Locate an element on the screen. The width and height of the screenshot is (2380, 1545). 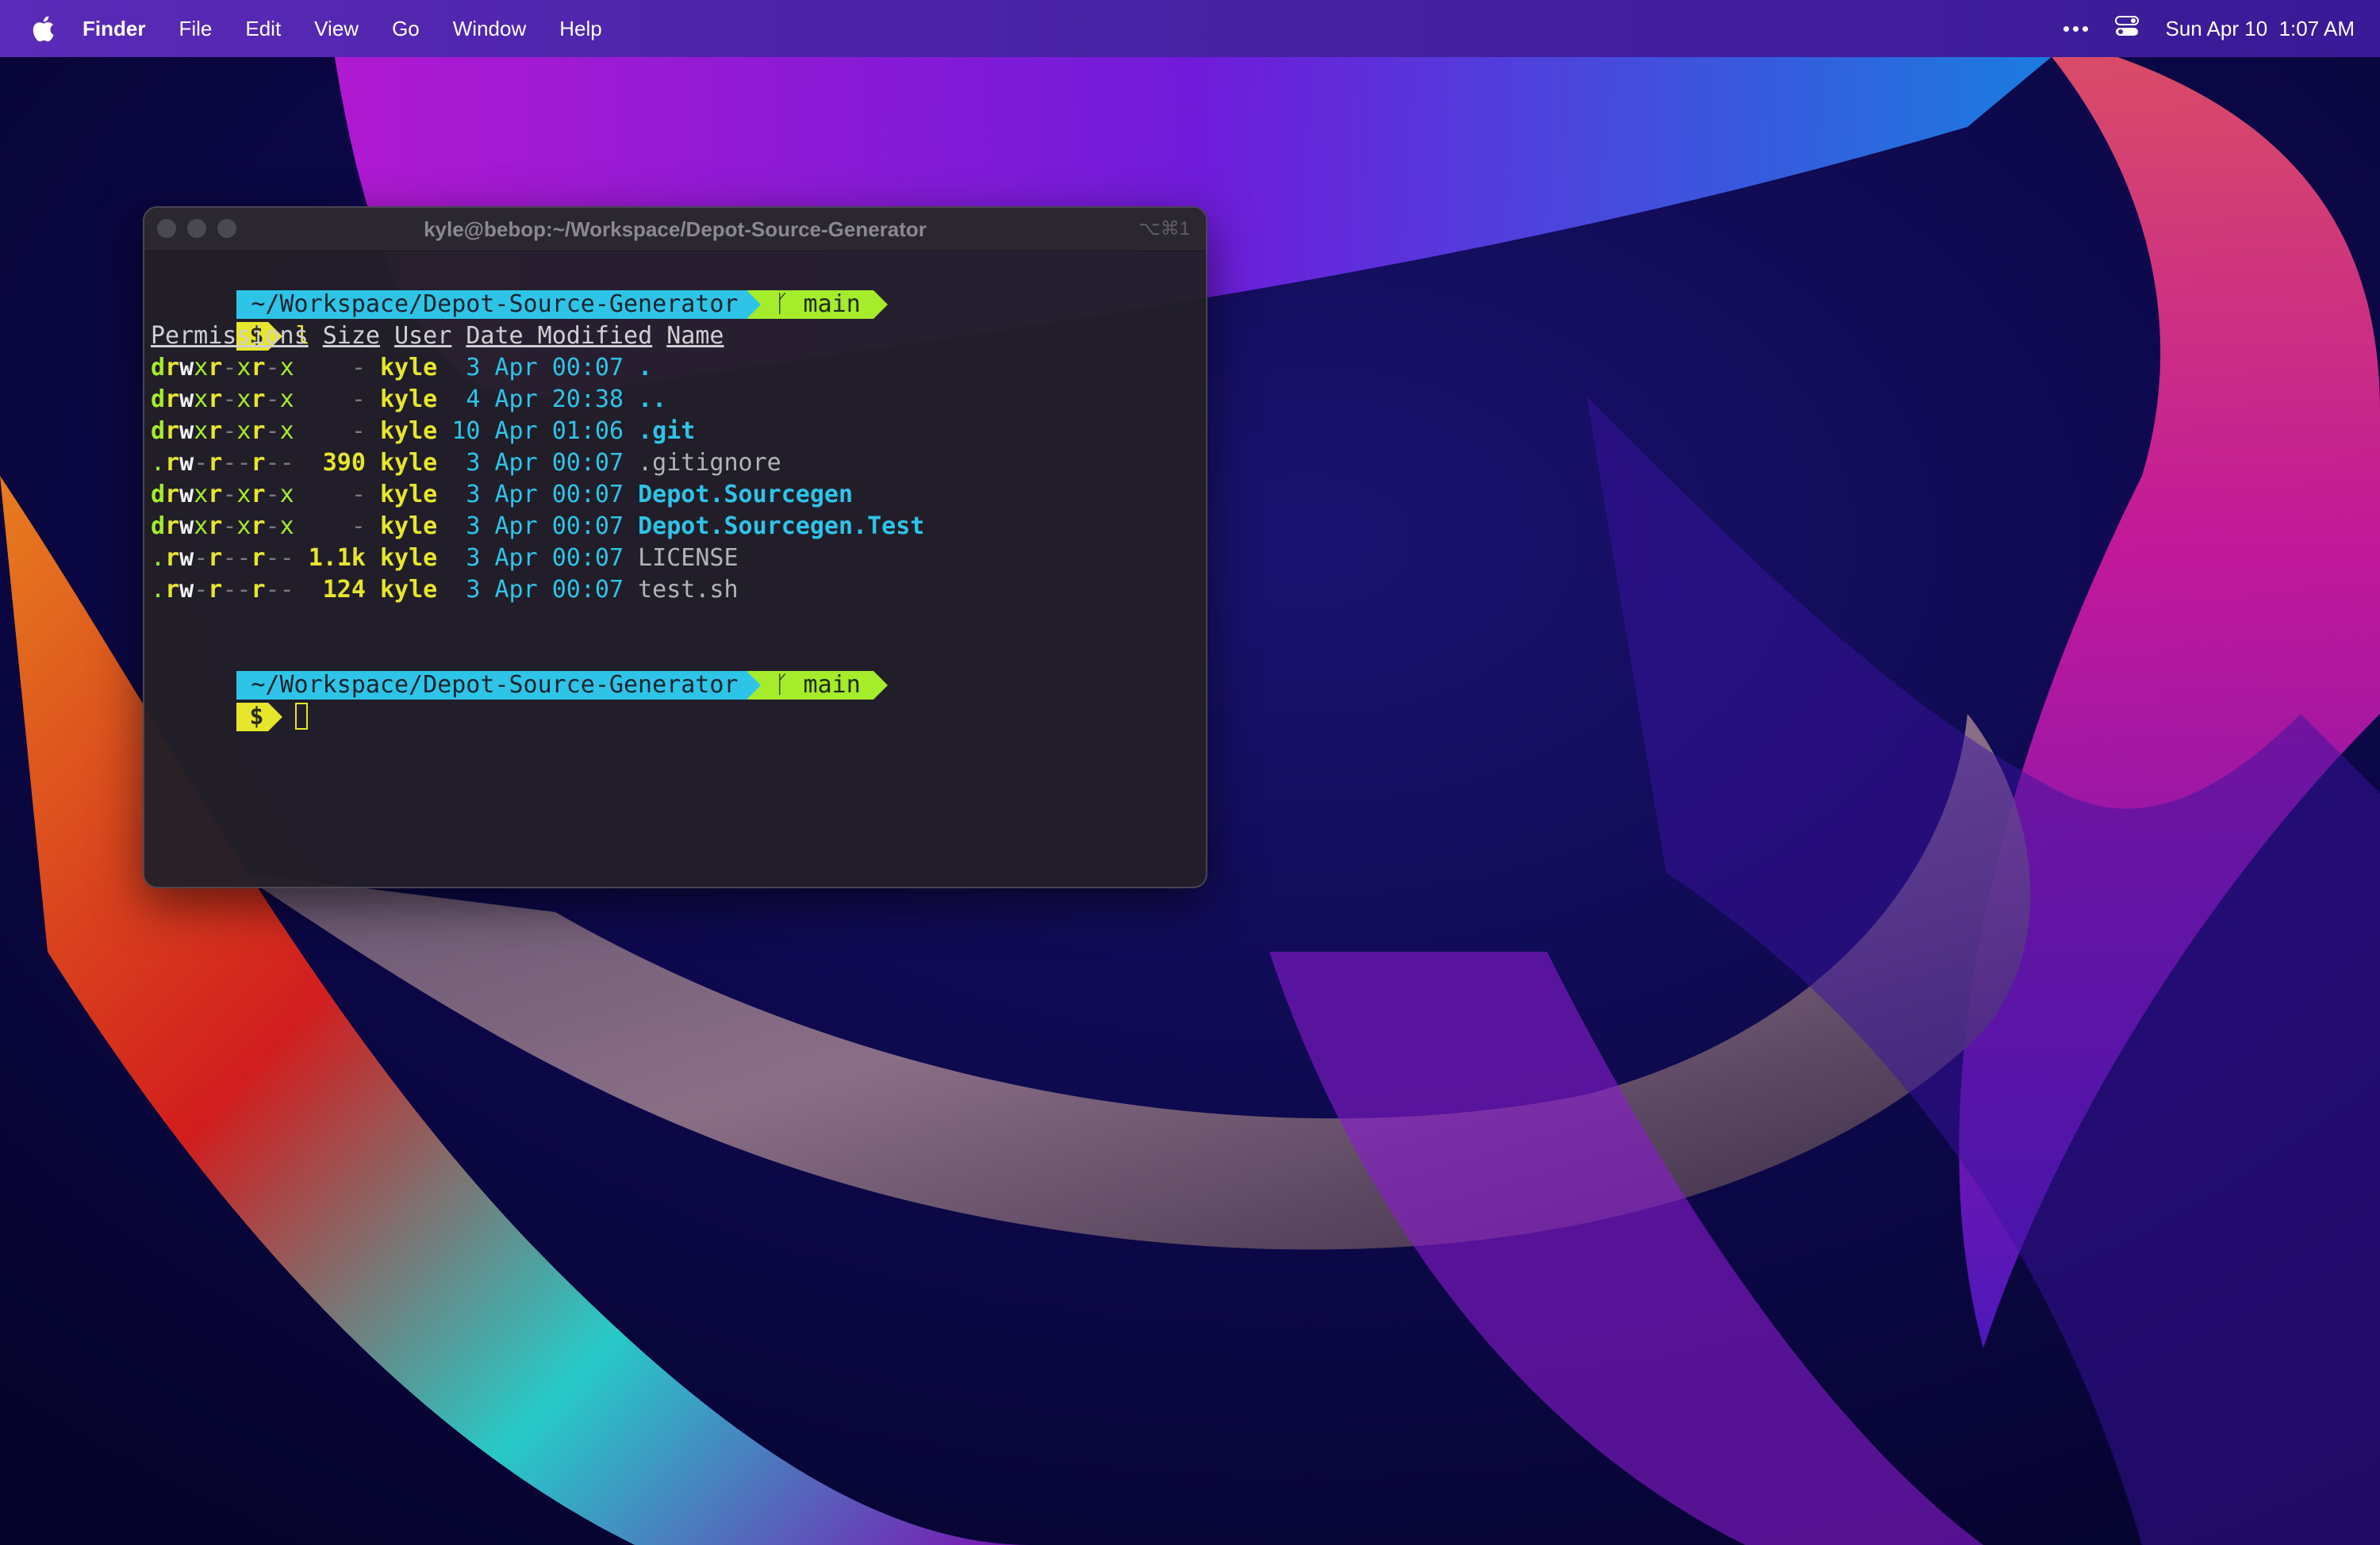
listing-row: drwxr-xr-x - kyle 10 Apr 01:06 .git is located at coordinates (678, 431).